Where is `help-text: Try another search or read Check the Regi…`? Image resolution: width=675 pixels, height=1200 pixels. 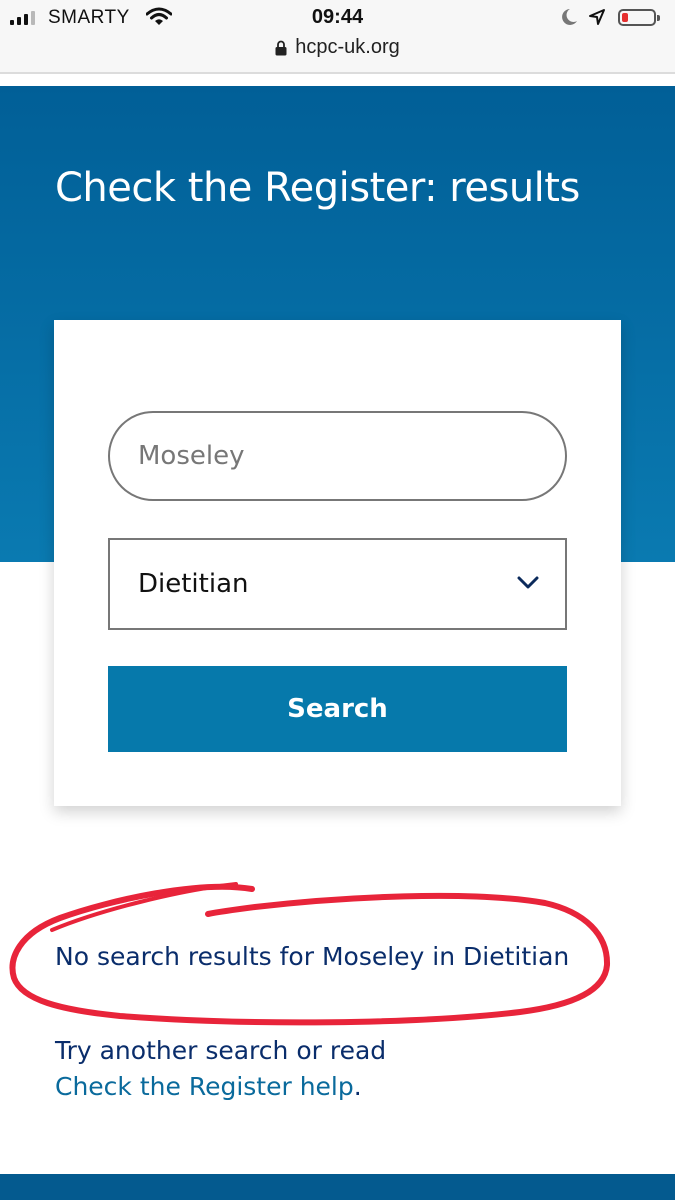
help-text: Try another search or read Check the Regi… is located at coordinates (220, 1069).